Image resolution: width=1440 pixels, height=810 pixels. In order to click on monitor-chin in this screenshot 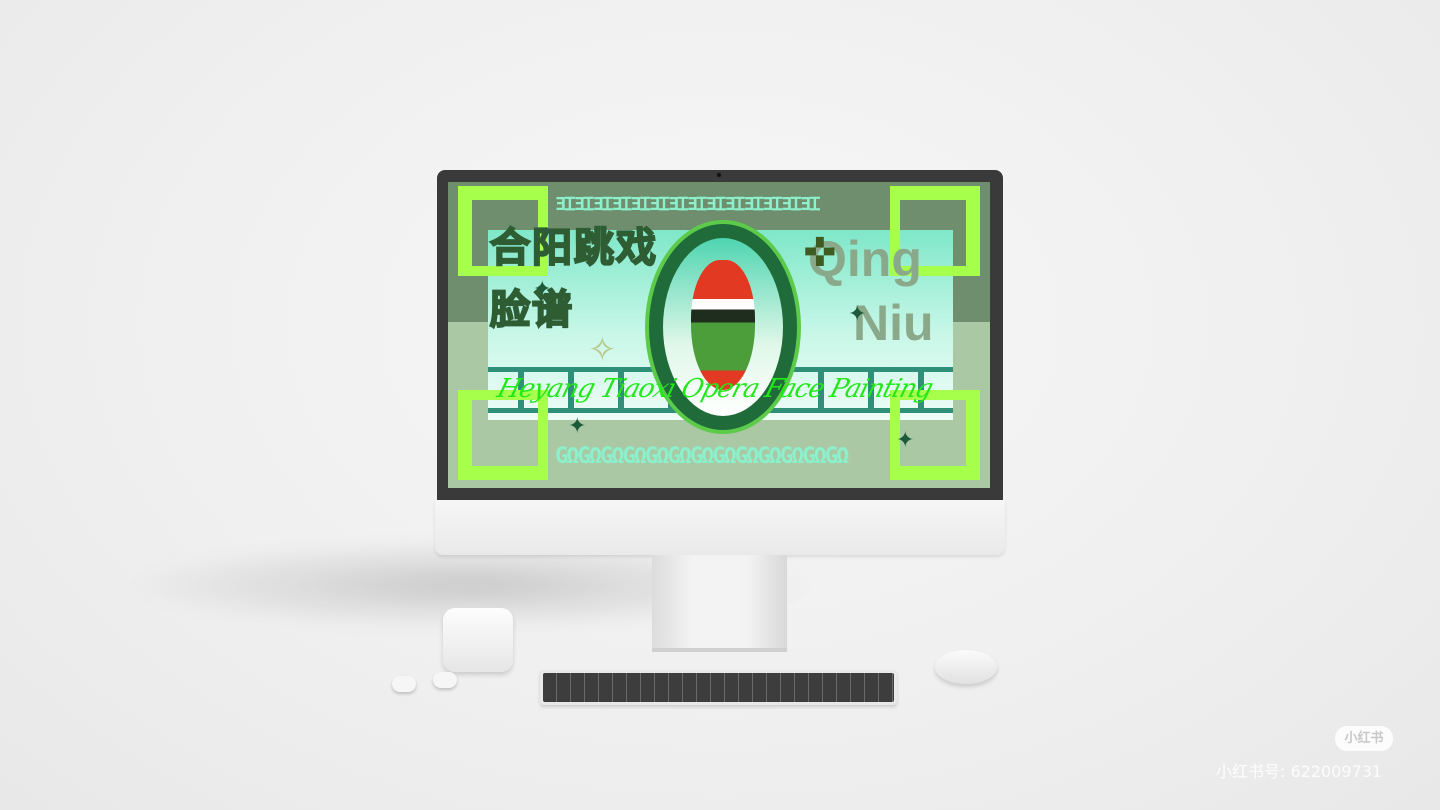, I will do `click(720, 527)`.